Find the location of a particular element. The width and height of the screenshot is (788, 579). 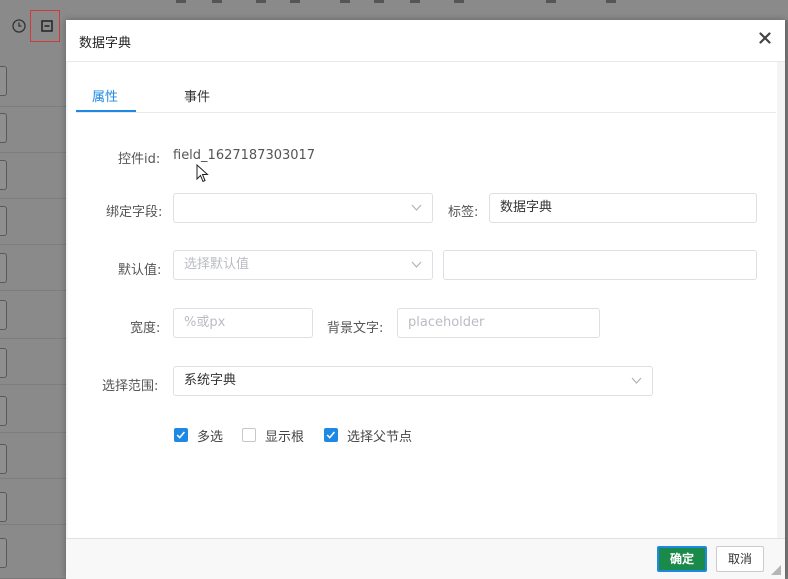

range-value: 系统字典 is located at coordinates (210, 380).